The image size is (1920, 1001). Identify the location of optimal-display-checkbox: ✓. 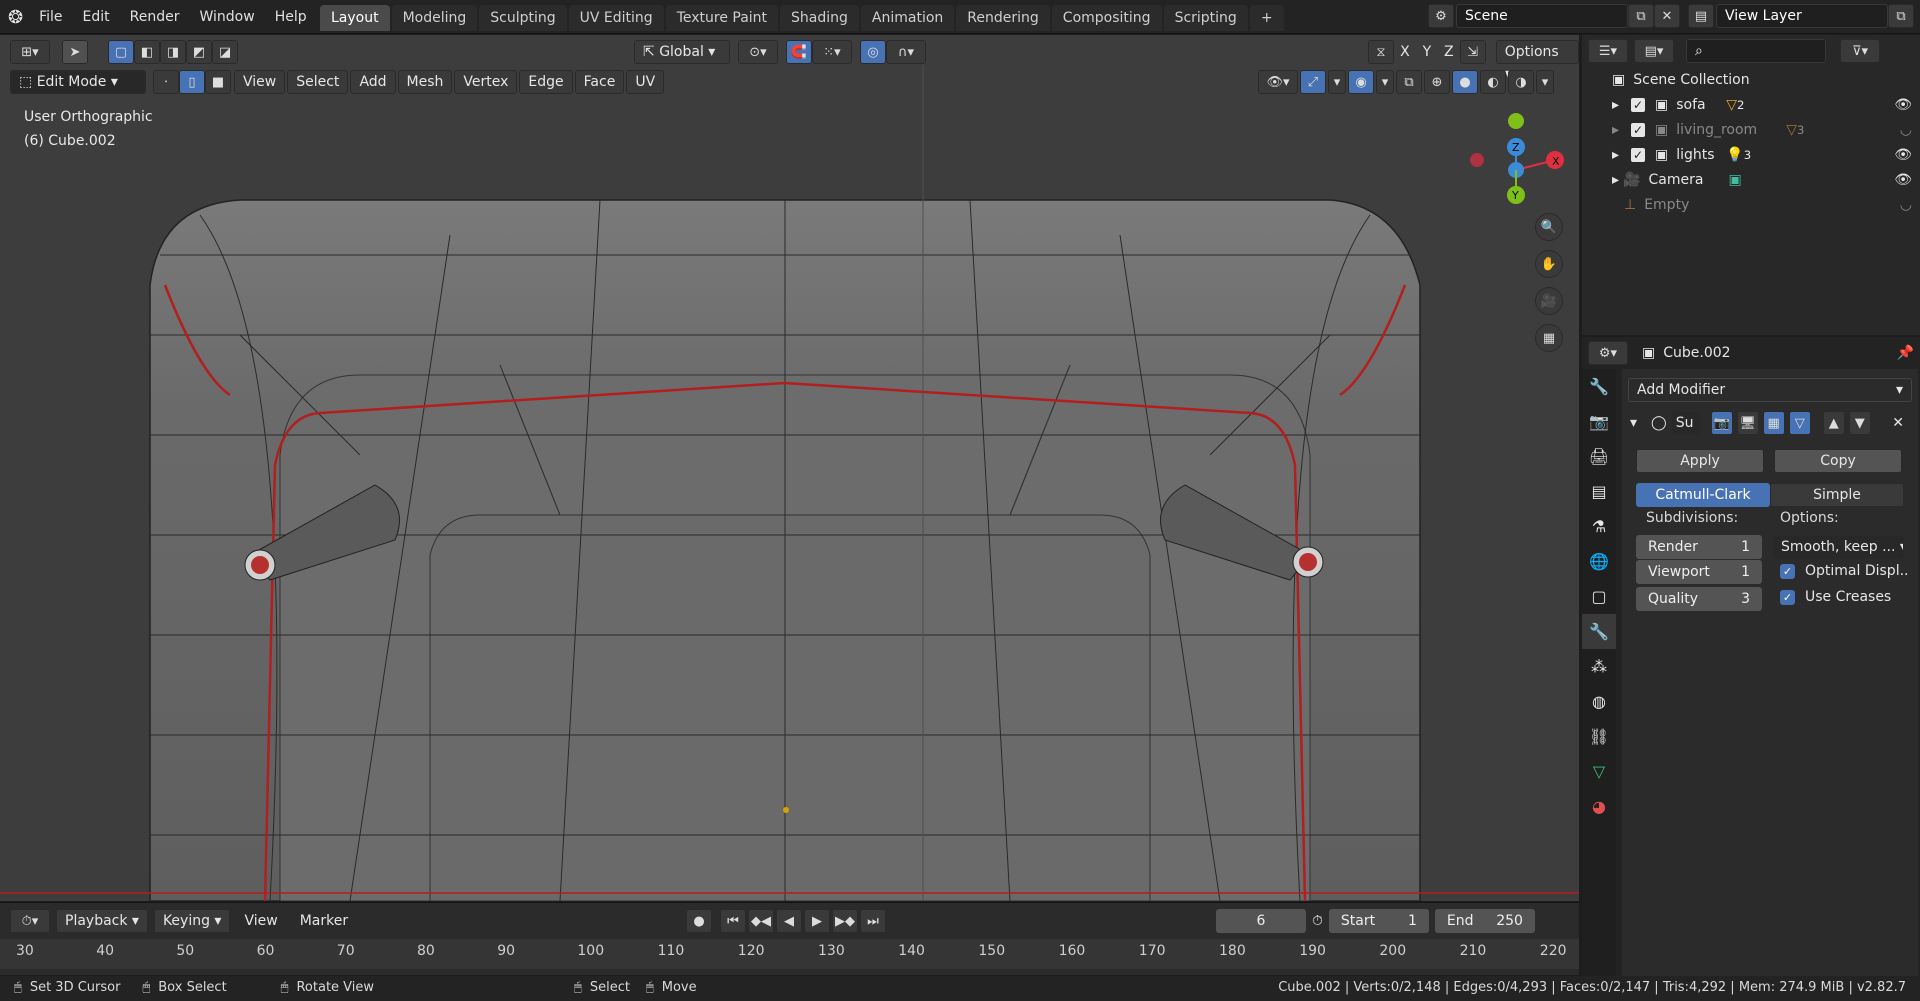
(1787, 571).